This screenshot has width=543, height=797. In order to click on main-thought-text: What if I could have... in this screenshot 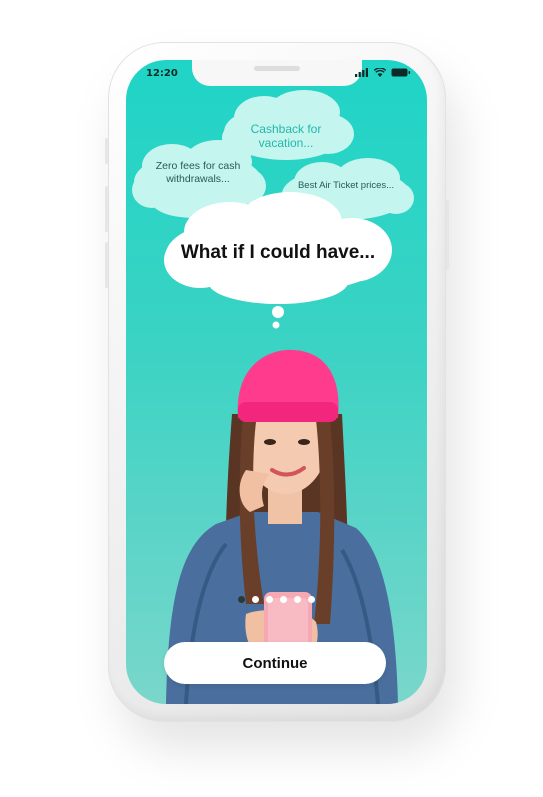, I will do `click(278, 252)`.